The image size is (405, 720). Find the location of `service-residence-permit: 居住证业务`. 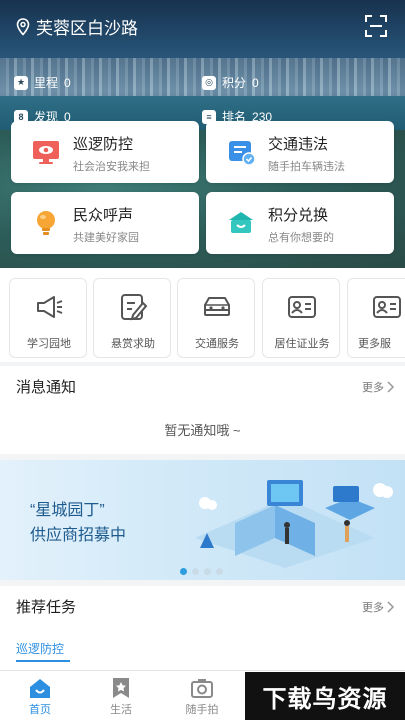

service-residence-permit: 居住证业务 is located at coordinates (301, 318).